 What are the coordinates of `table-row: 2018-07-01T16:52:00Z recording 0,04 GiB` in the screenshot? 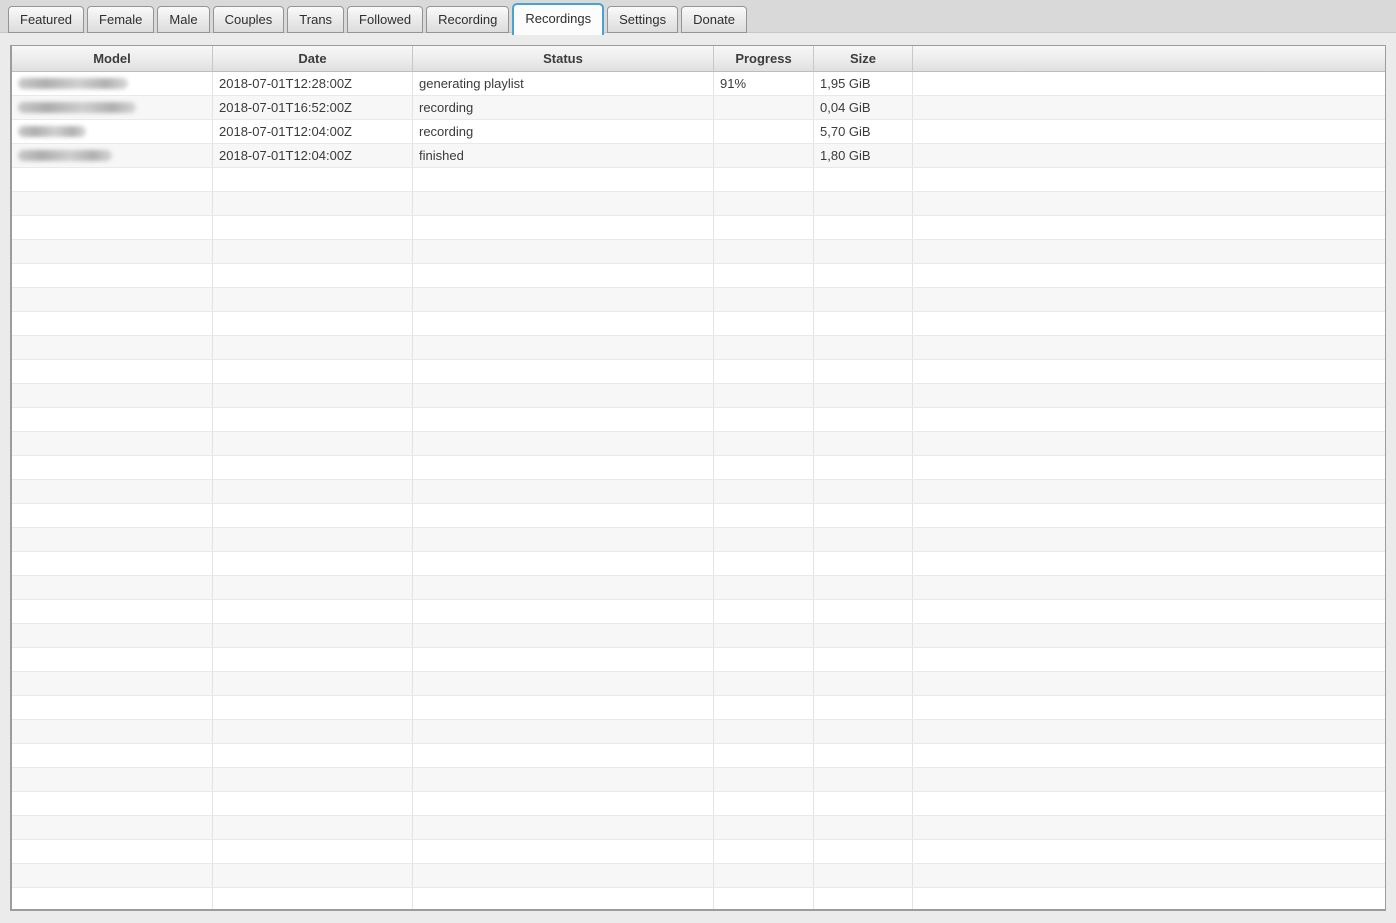 It's located at (698, 108).